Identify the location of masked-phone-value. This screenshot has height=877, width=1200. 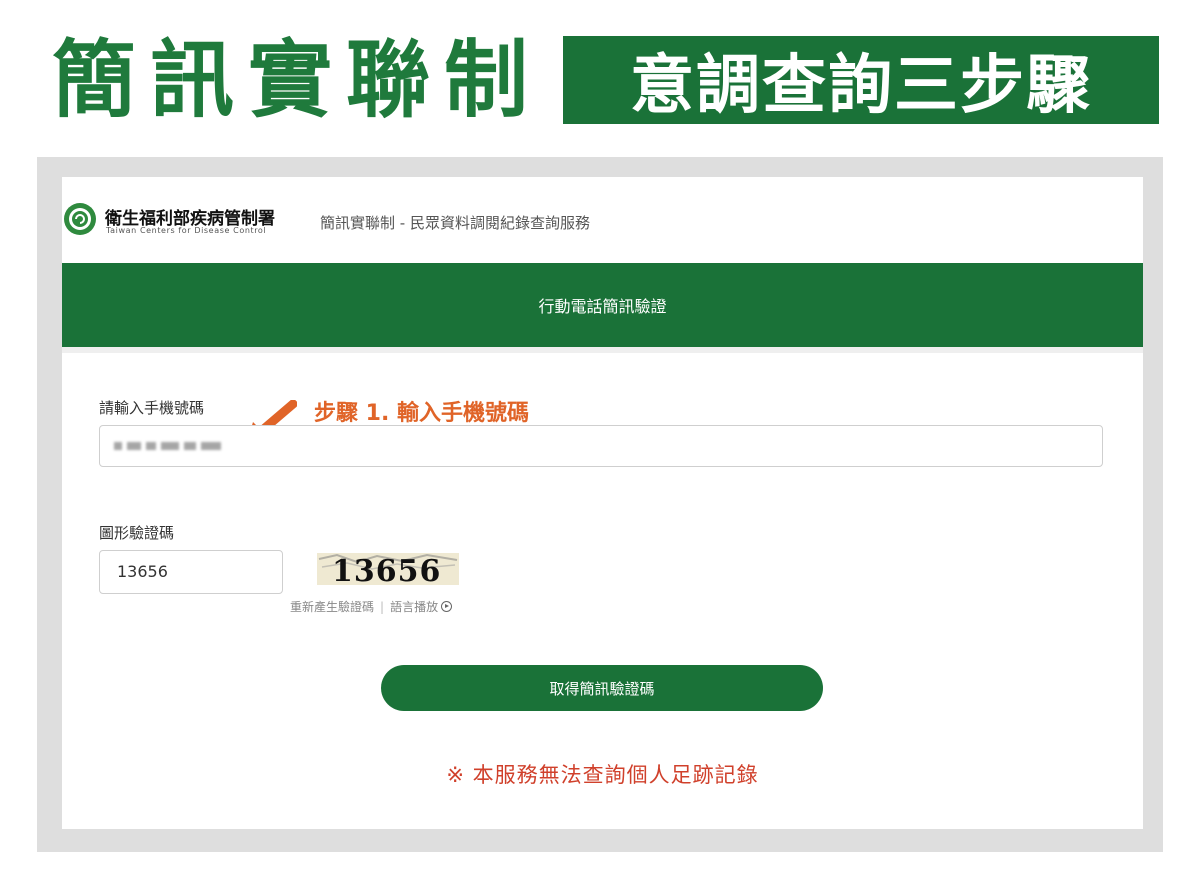
(173, 446).